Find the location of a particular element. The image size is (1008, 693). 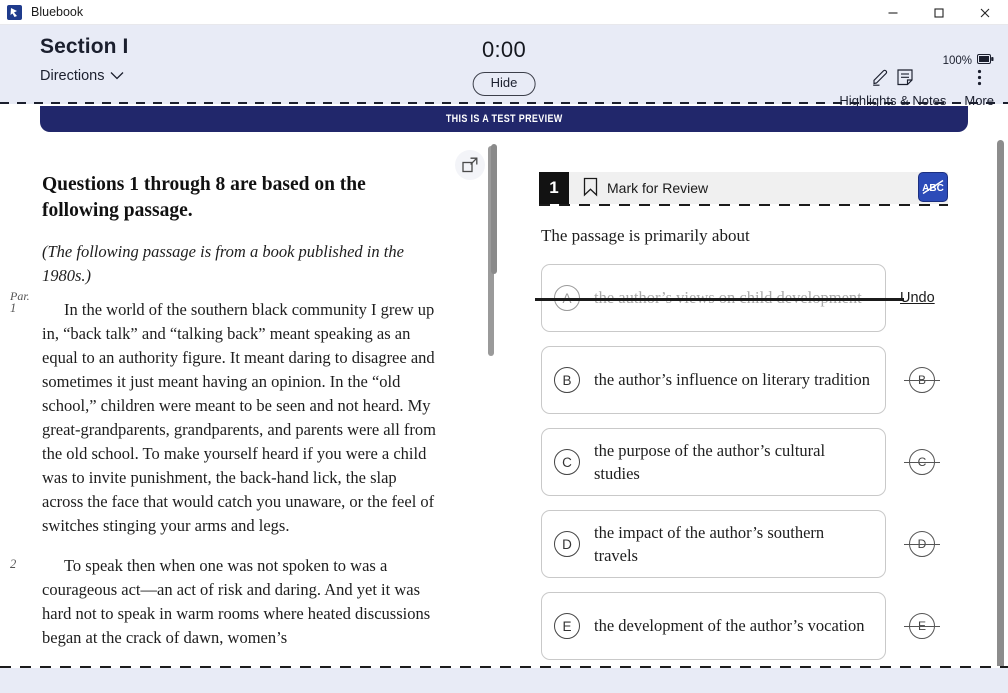

directions-toggle: Directions is located at coordinates (84, 76).